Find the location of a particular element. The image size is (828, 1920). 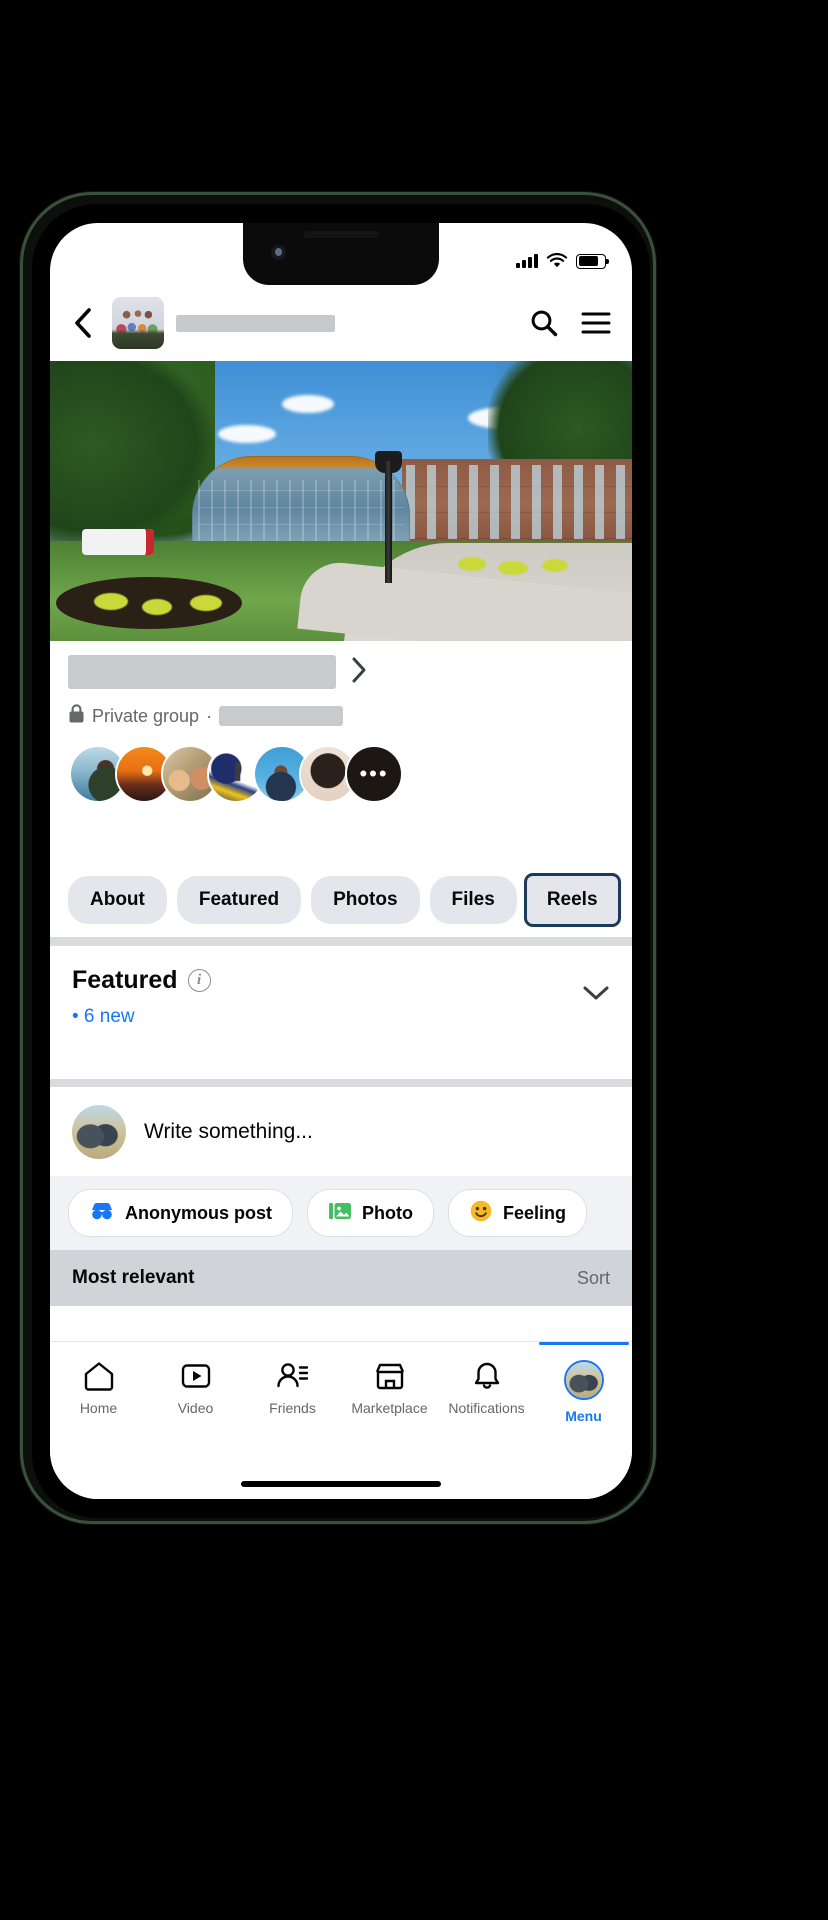

profile-avatar-icon is located at coordinates (583, 1380).